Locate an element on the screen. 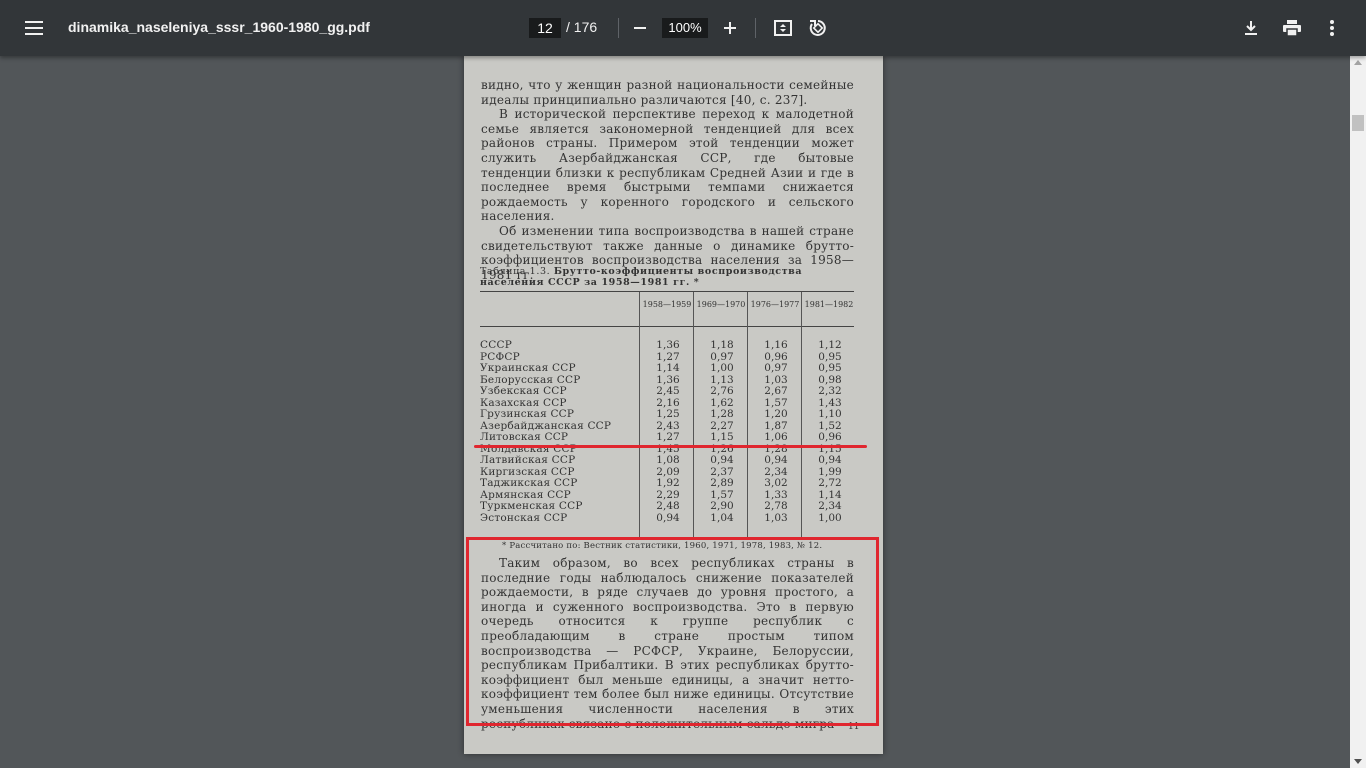 Image resolution: width=1366 pixels, height=768 pixels. table-cell: 2,89 is located at coordinates (722, 483).